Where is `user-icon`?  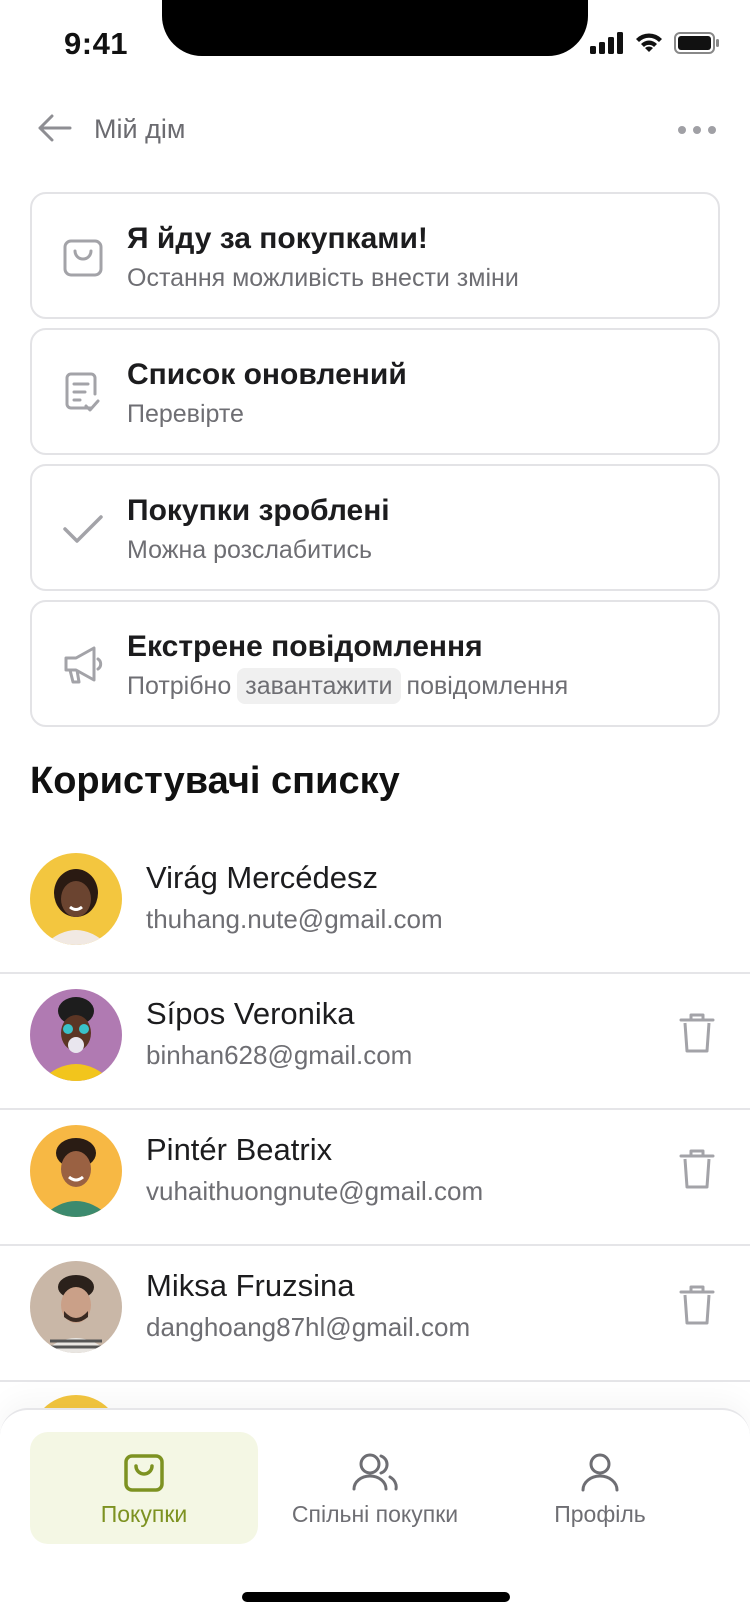
user-icon is located at coordinates (600, 1472).